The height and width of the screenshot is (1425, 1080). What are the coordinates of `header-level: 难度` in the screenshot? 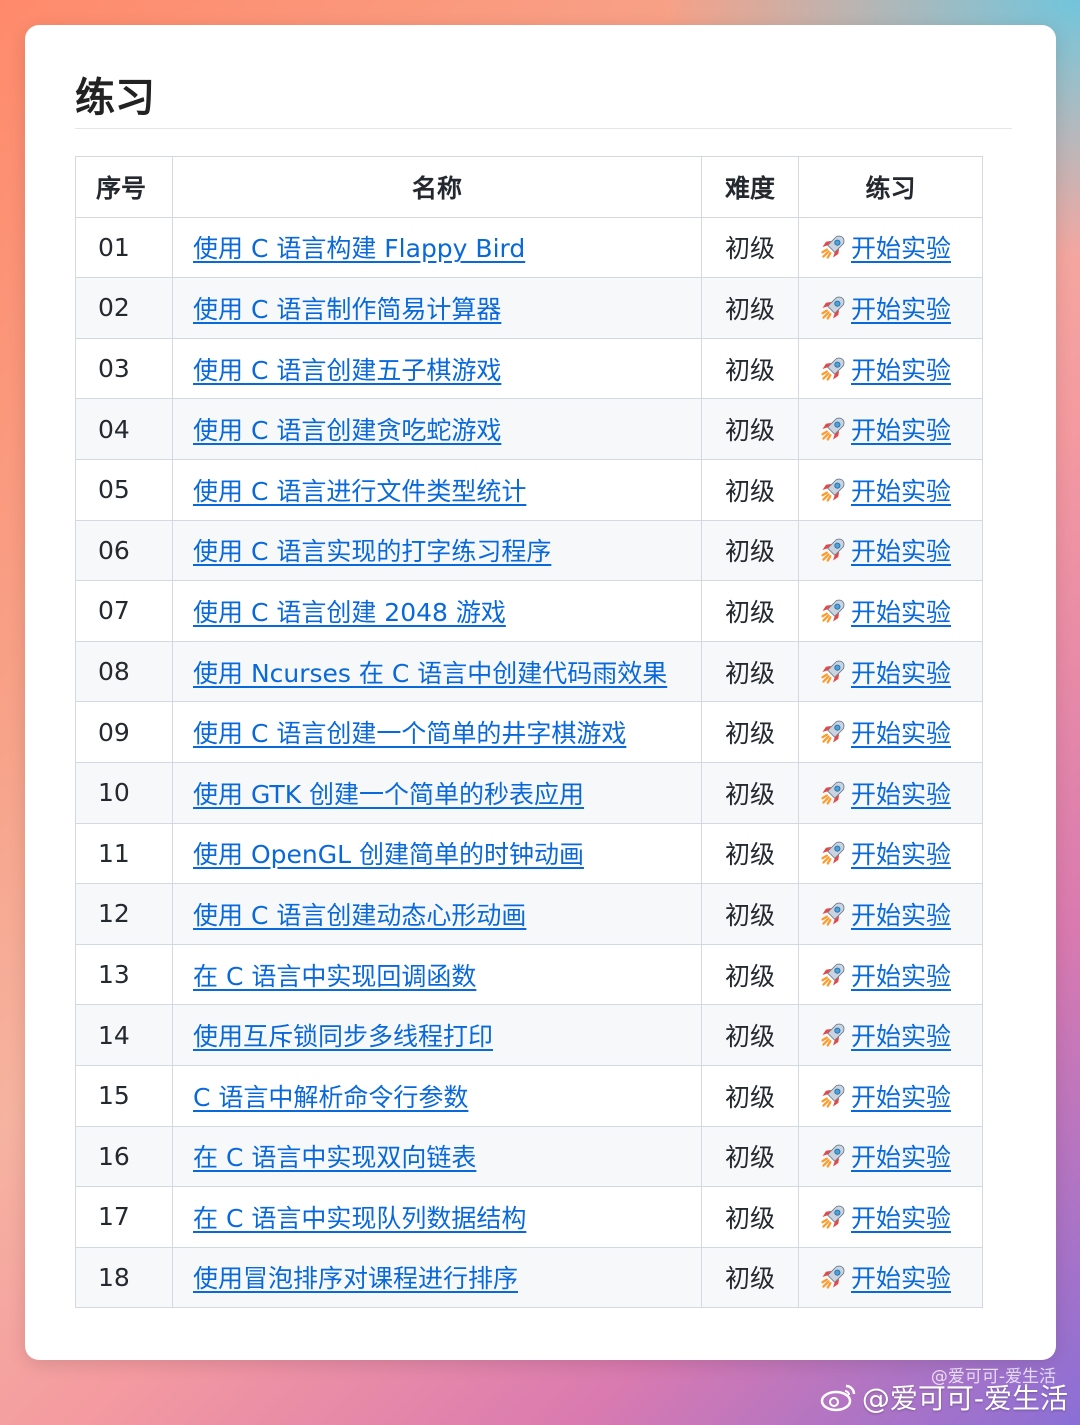 It's located at (750, 187).